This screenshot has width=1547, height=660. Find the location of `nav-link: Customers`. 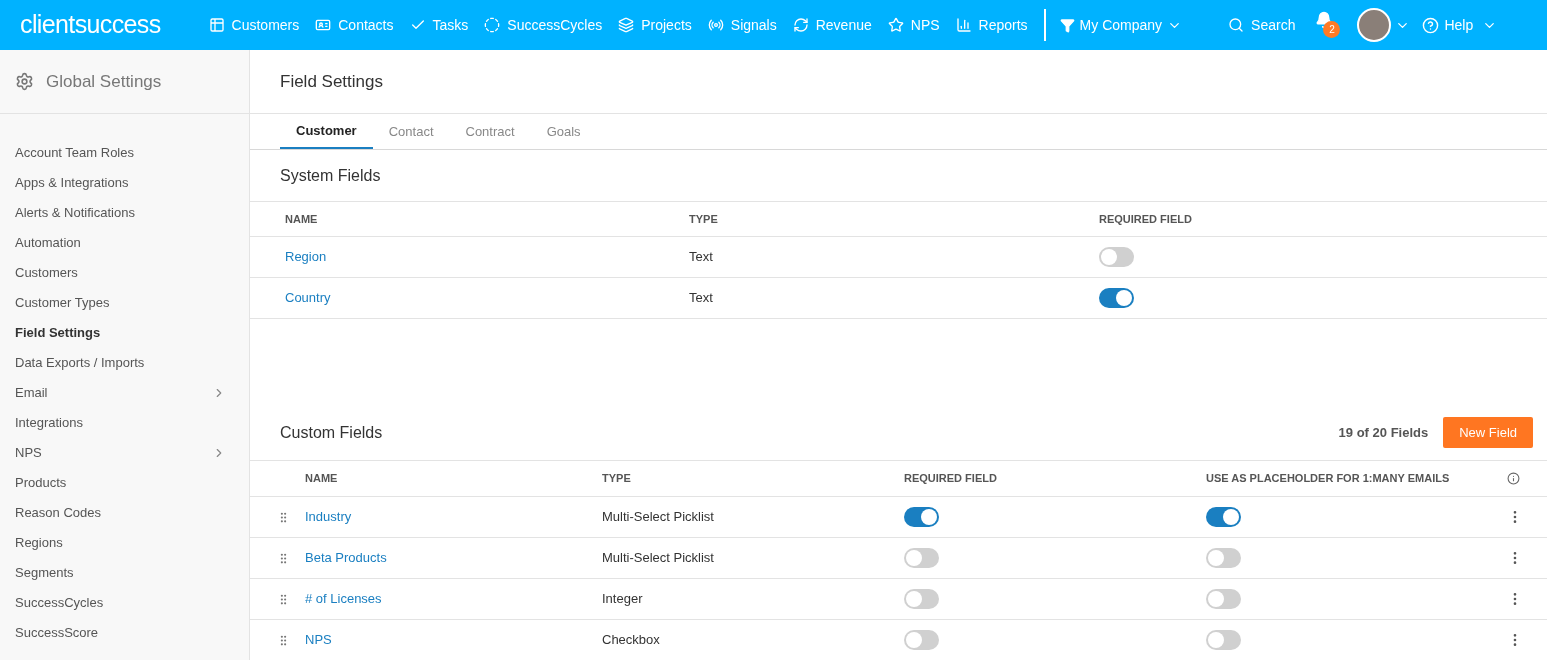

nav-link: Customers is located at coordinates (254, 25).